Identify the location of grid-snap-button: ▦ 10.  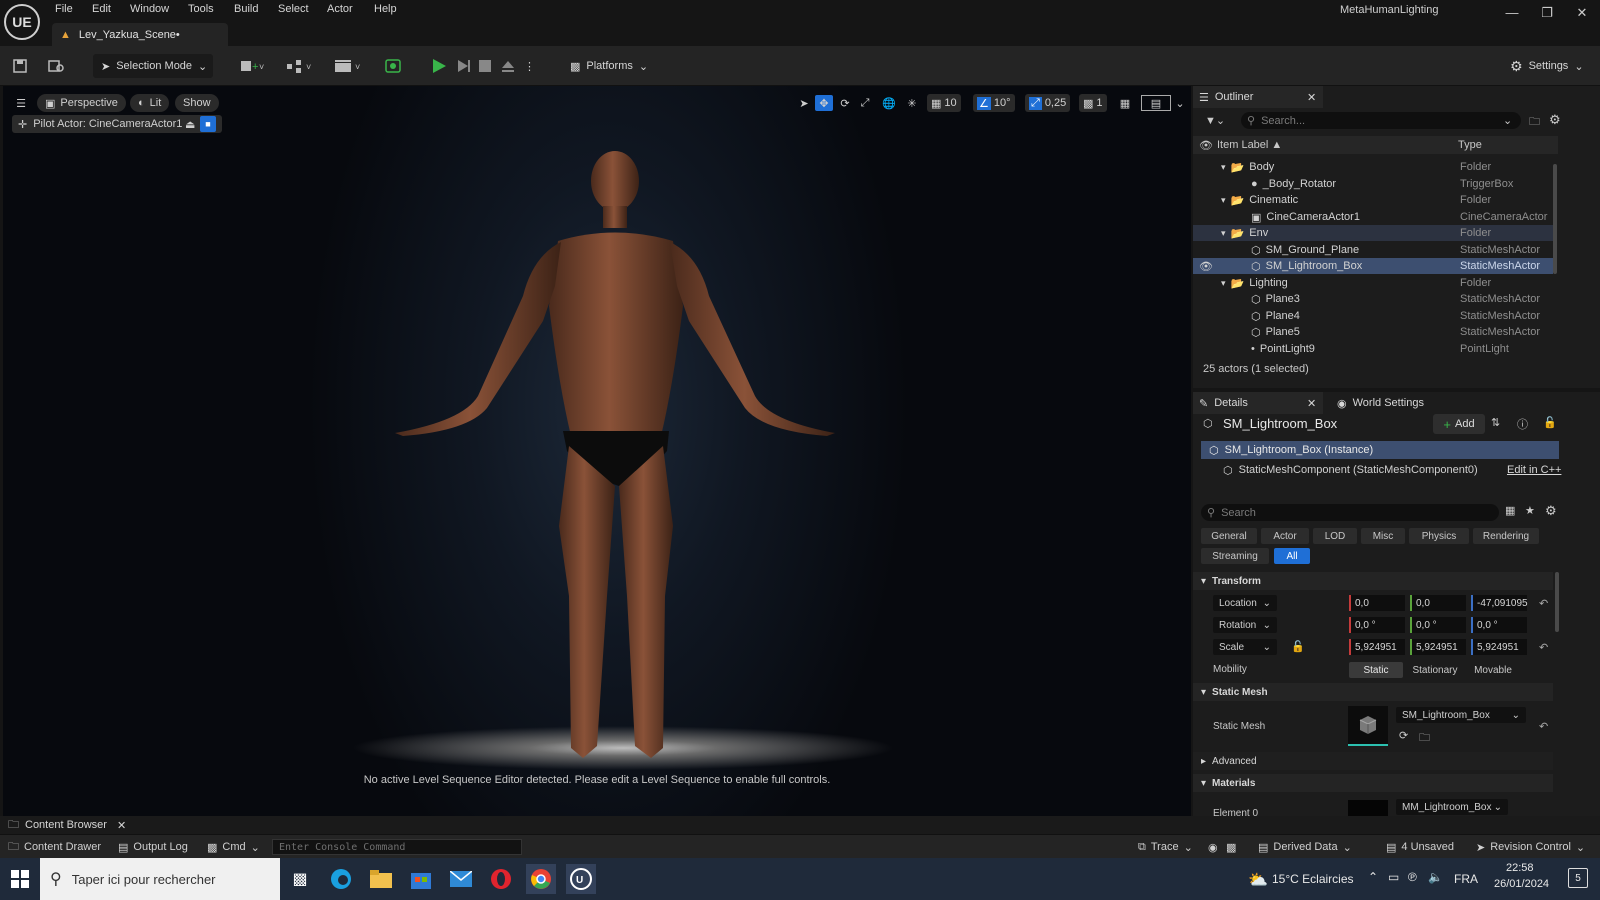
(944, 103).